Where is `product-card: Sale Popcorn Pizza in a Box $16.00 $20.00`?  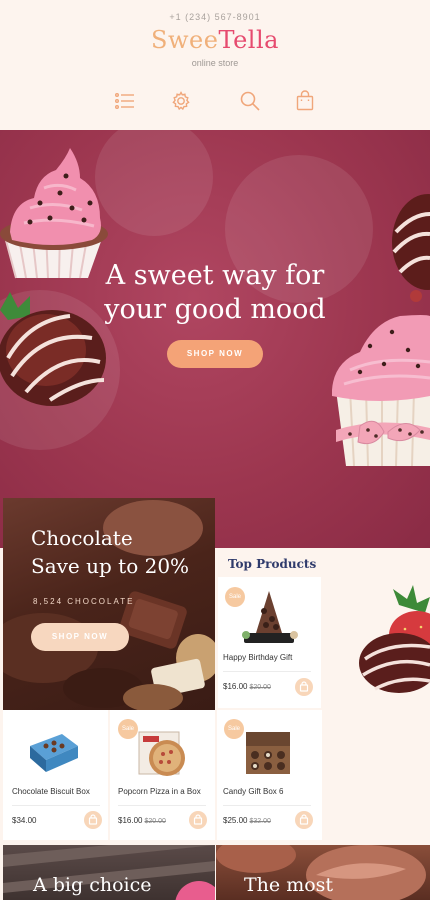
product-card: Sale Popcorn Pizza in a Box $16.00 $20.00 is located at coordinates (162, 775).